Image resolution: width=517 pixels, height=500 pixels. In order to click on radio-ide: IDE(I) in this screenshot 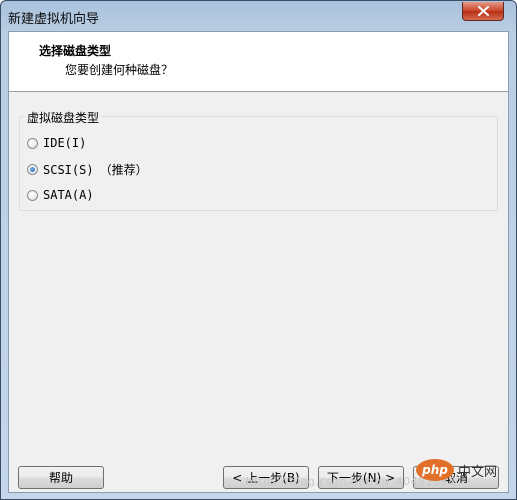, I will do `click(56, 143)`.